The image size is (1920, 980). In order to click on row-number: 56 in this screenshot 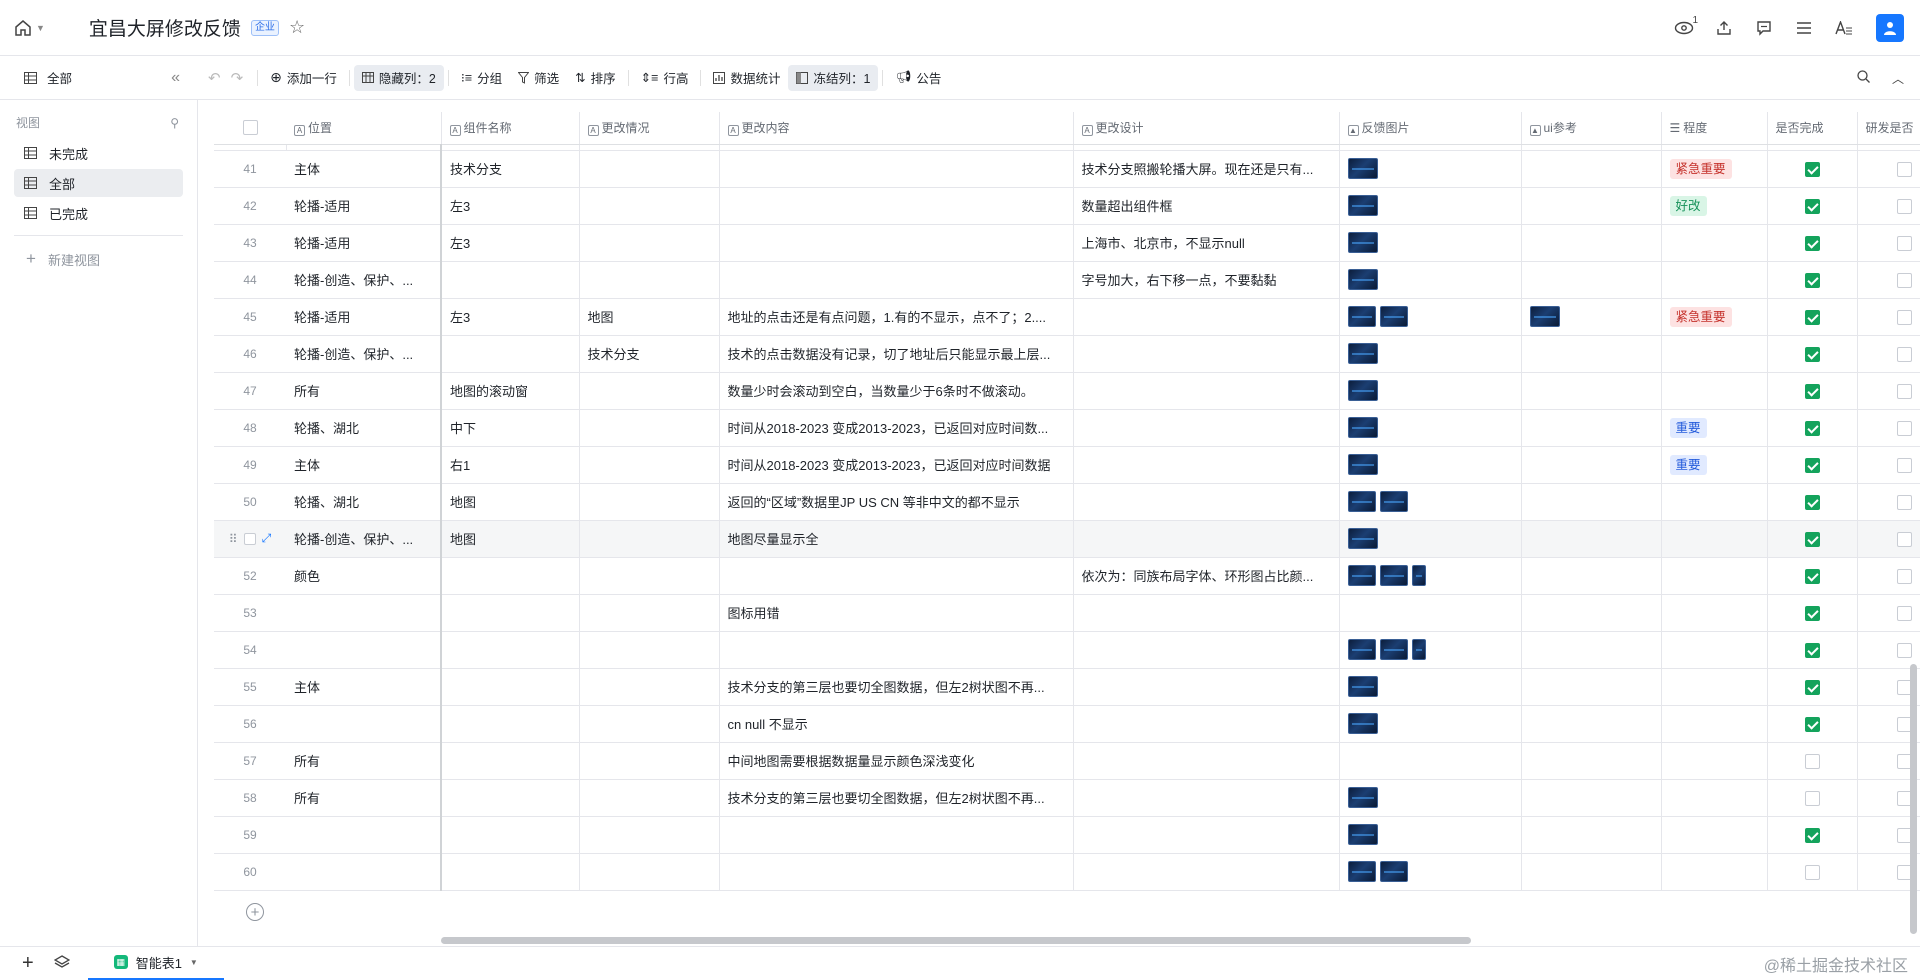, I will do `click(250, 724)`.